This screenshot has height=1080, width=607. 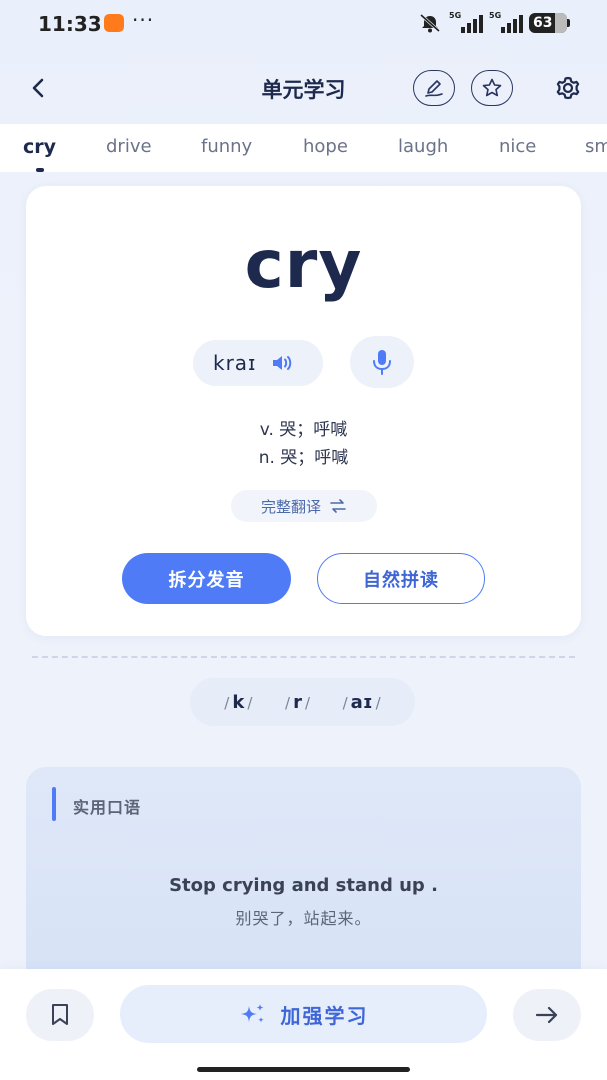 I want to click on definitions: v. 哭；呼喊 n. 哭；呼喊, so click(x=303, y=444).